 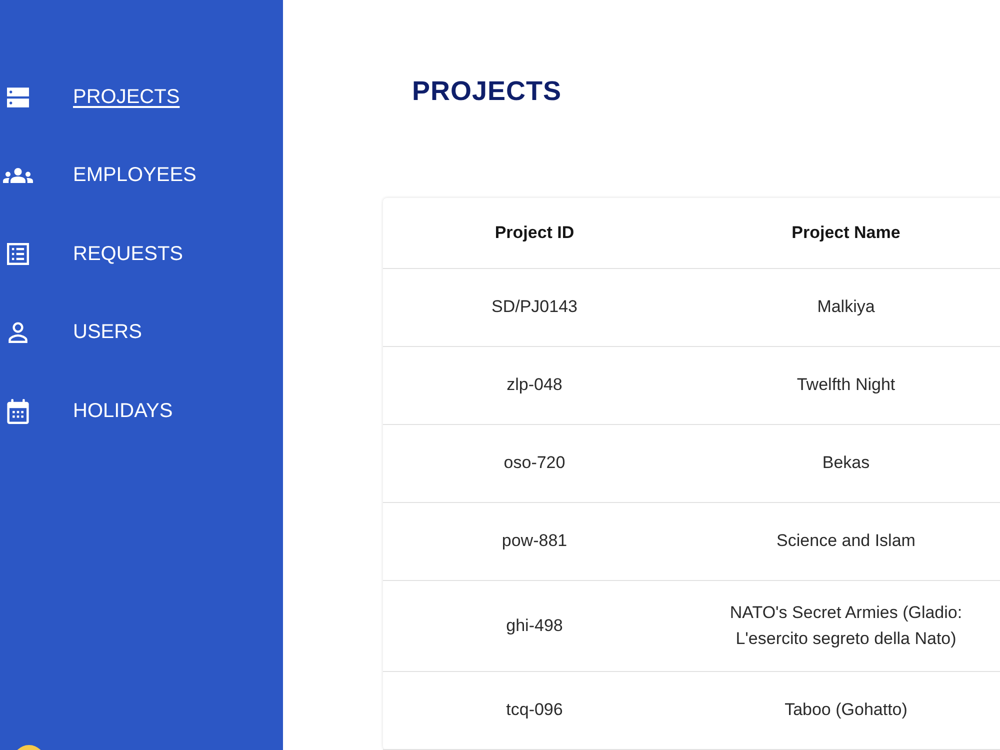 What do you see at coordinates (141, 411) in the screenshot?
I see `sidebar-item: HOLIDAYS` at bounding box center [141, 411].